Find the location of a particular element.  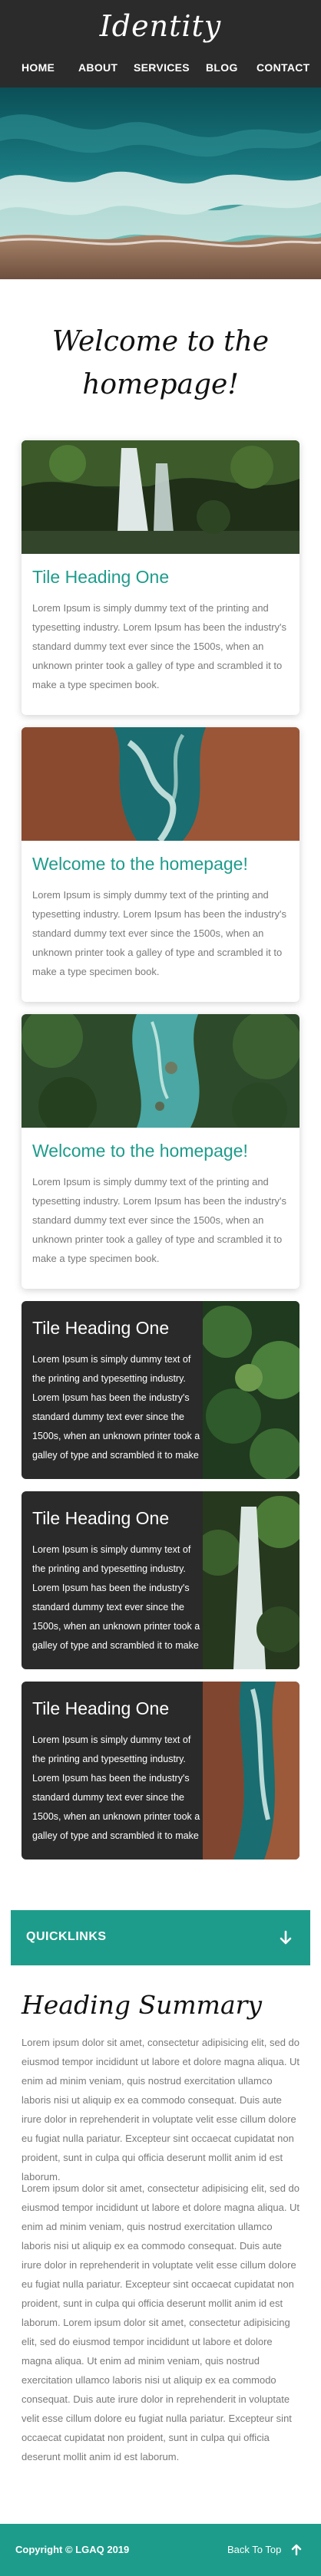

summary-heading: Heading Summary is located at coordinates (142, 2005).